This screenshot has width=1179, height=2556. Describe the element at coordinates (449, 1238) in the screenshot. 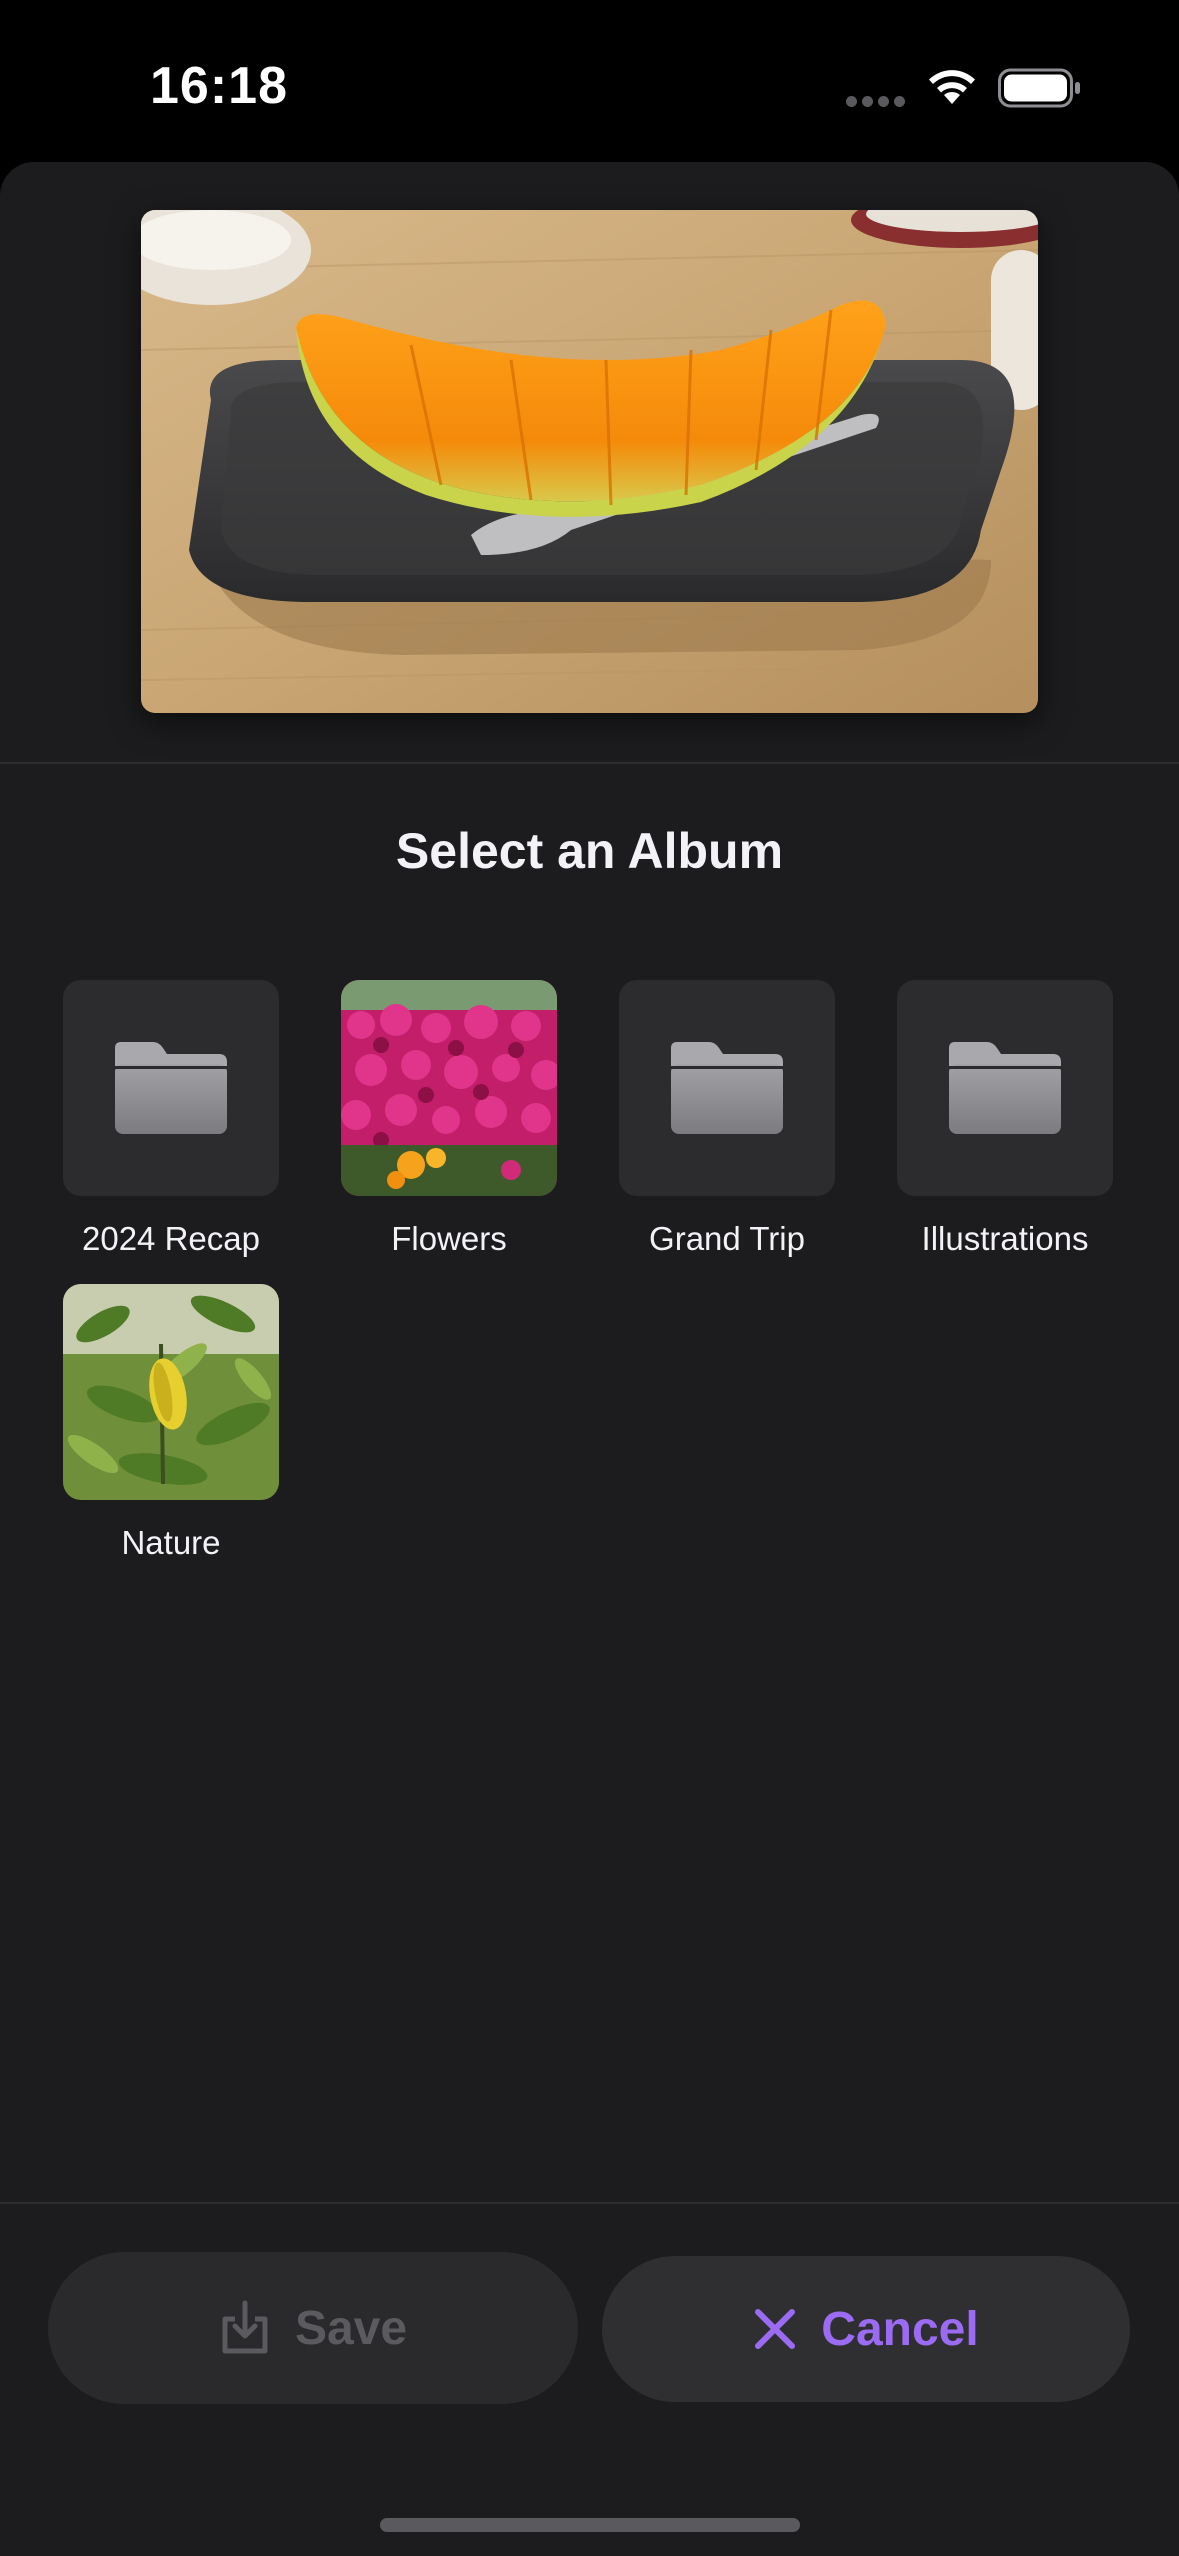

I see `album-label: Flowers` at that location.